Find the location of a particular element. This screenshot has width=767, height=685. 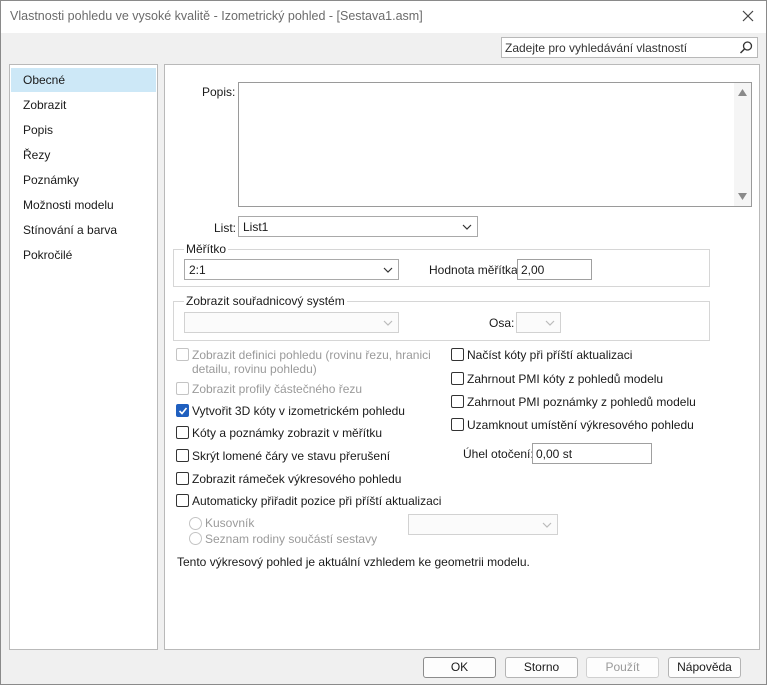

search-icon is located at coordinates (746, 47).